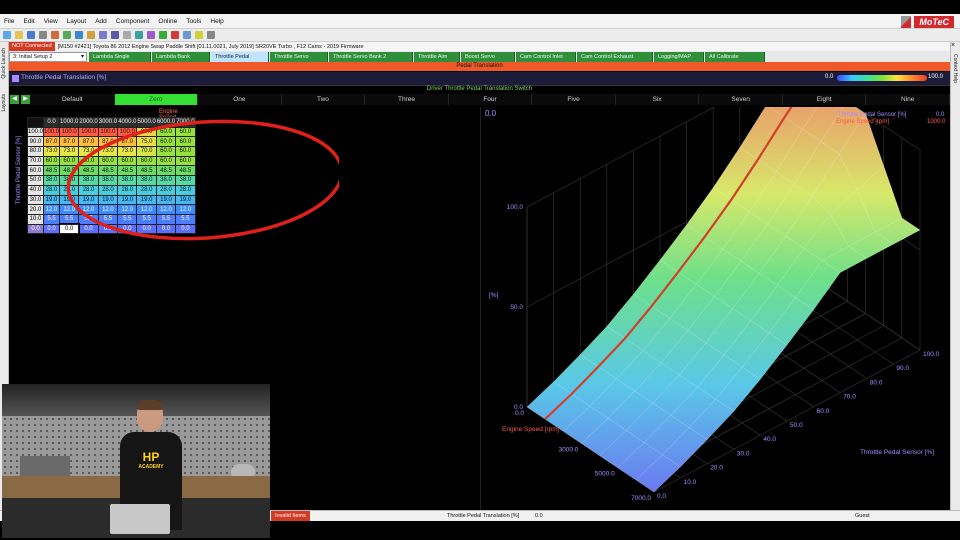  I want to click on table-column-header: 1000.0, so click(69, 122).